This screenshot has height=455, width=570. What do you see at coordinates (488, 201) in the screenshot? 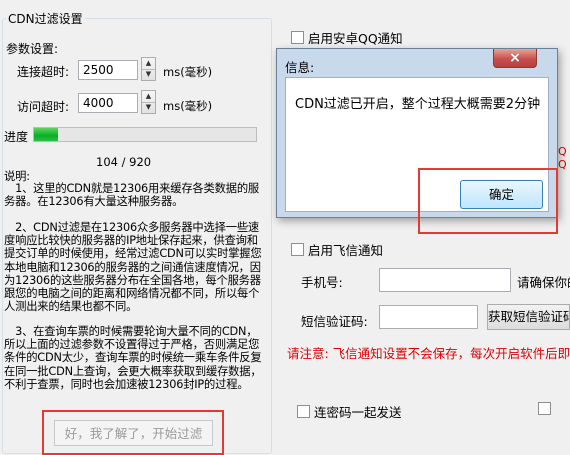
I see `highlight-box-ok` at bounding box center [488, 201].